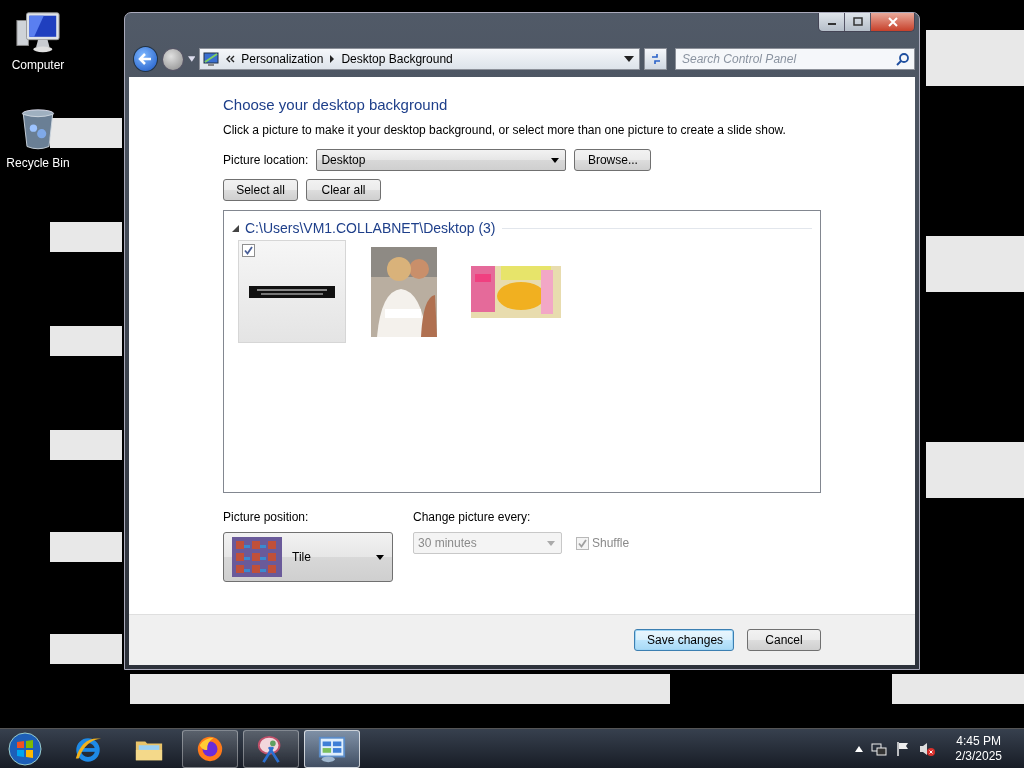  I want to click on breadcrumb-item: Personalization, so click(282, 59).